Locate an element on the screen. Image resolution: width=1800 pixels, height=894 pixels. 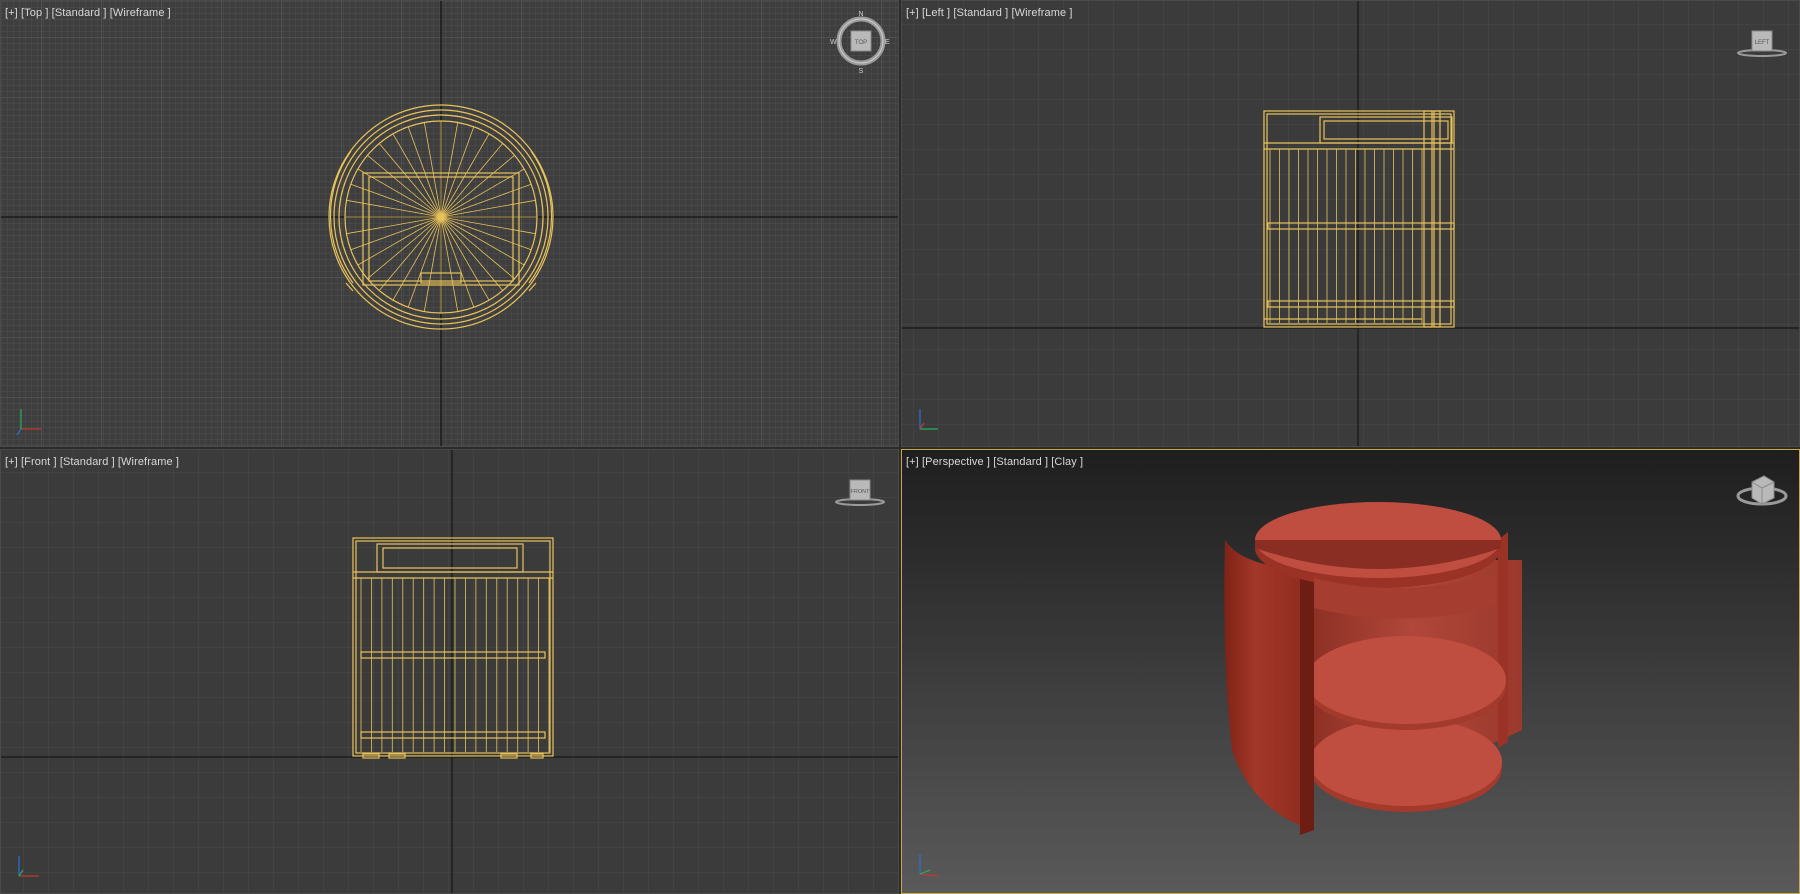
viewport-view-label: [Left ] is located at coordinates (936, 13).